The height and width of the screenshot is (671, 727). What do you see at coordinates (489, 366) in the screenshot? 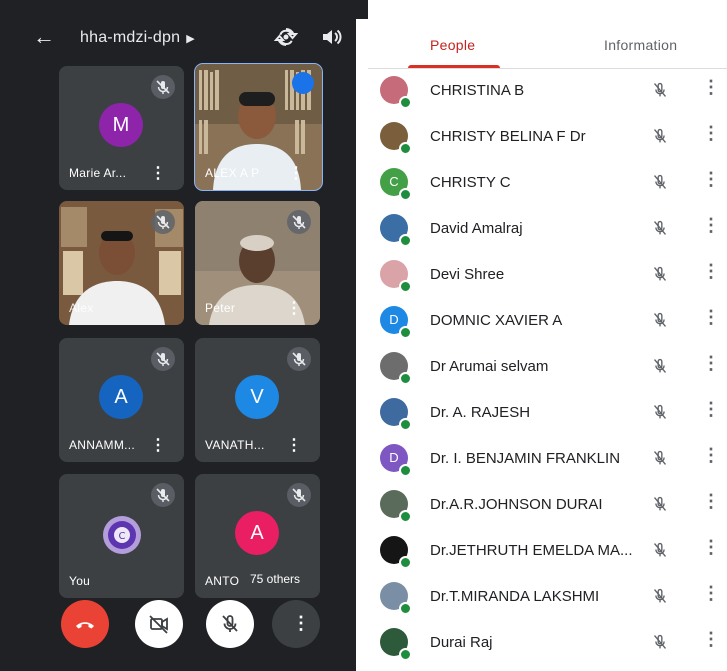
I see `participant-name: Dr Arumai selvam` at bounding box center [489, 366].